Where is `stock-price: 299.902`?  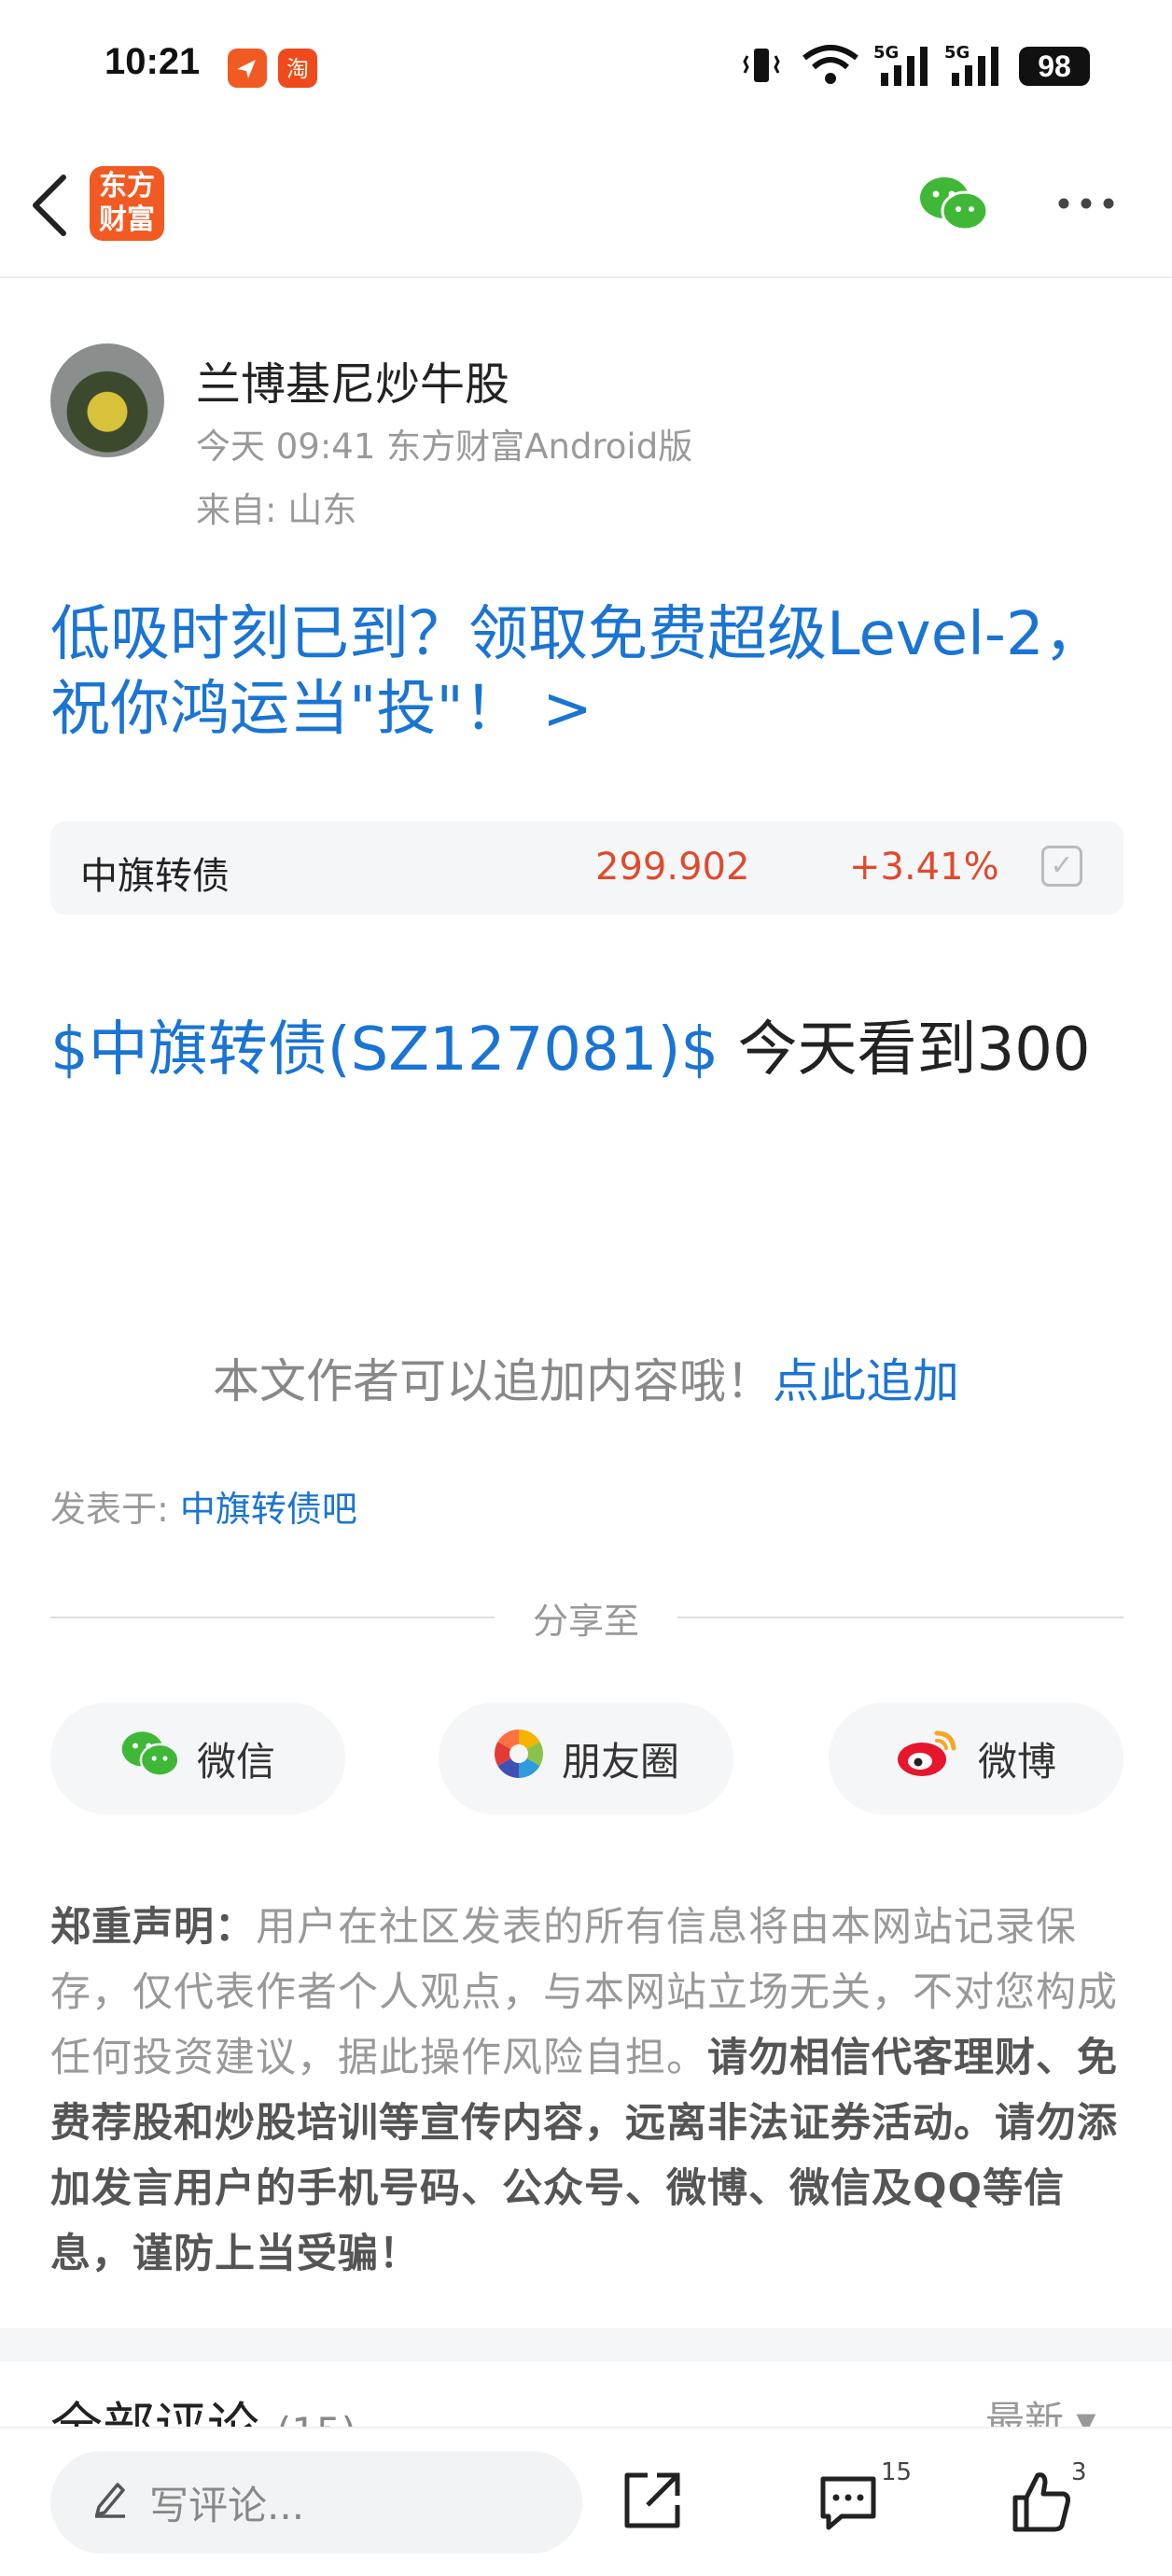 stock-price: 299.902 is located at coordinates (672, 867).